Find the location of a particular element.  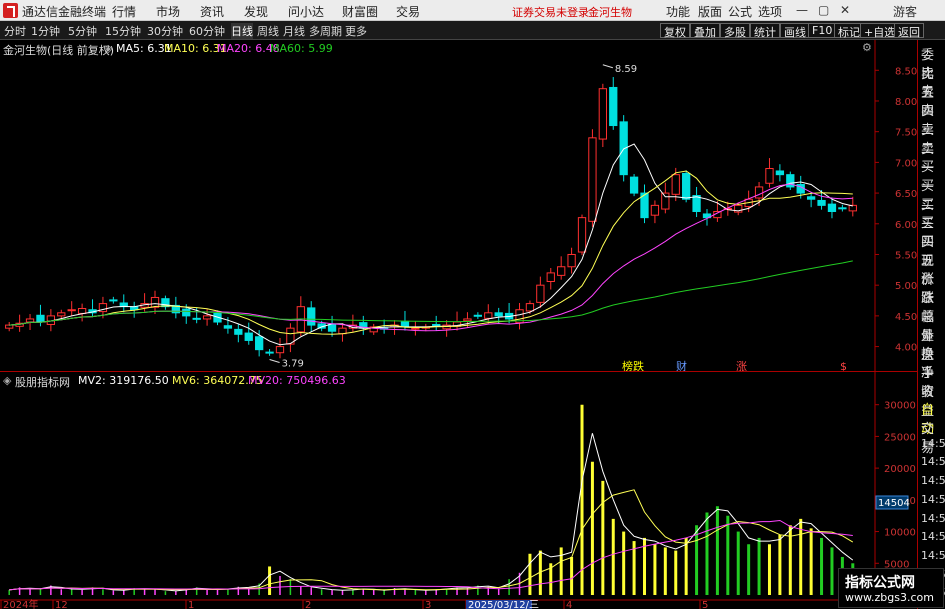

close-icon: ✕ is located at coordinates (845, 10).